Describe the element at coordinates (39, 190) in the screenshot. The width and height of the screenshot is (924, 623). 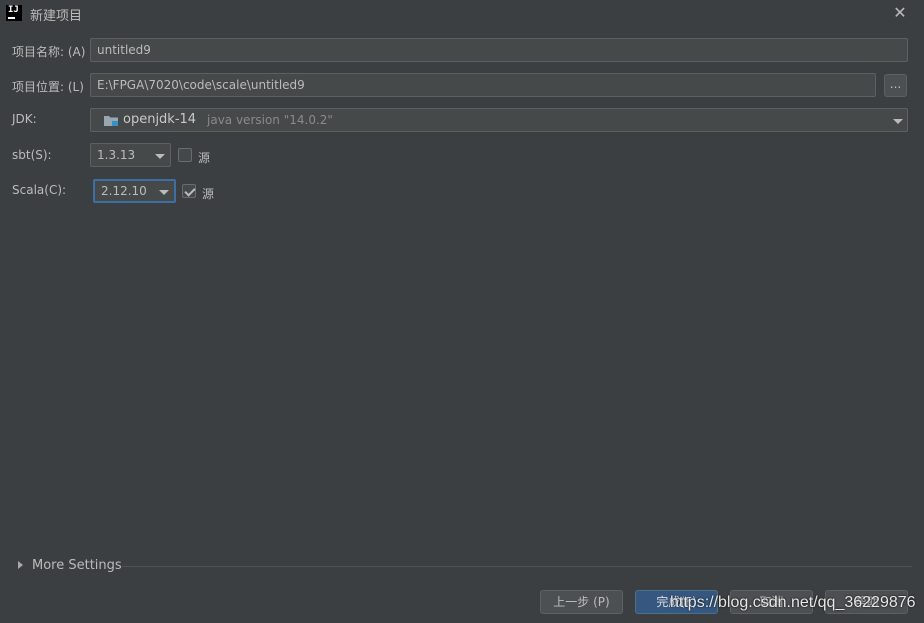
I see `scala-label: Scala(C):` at that location.